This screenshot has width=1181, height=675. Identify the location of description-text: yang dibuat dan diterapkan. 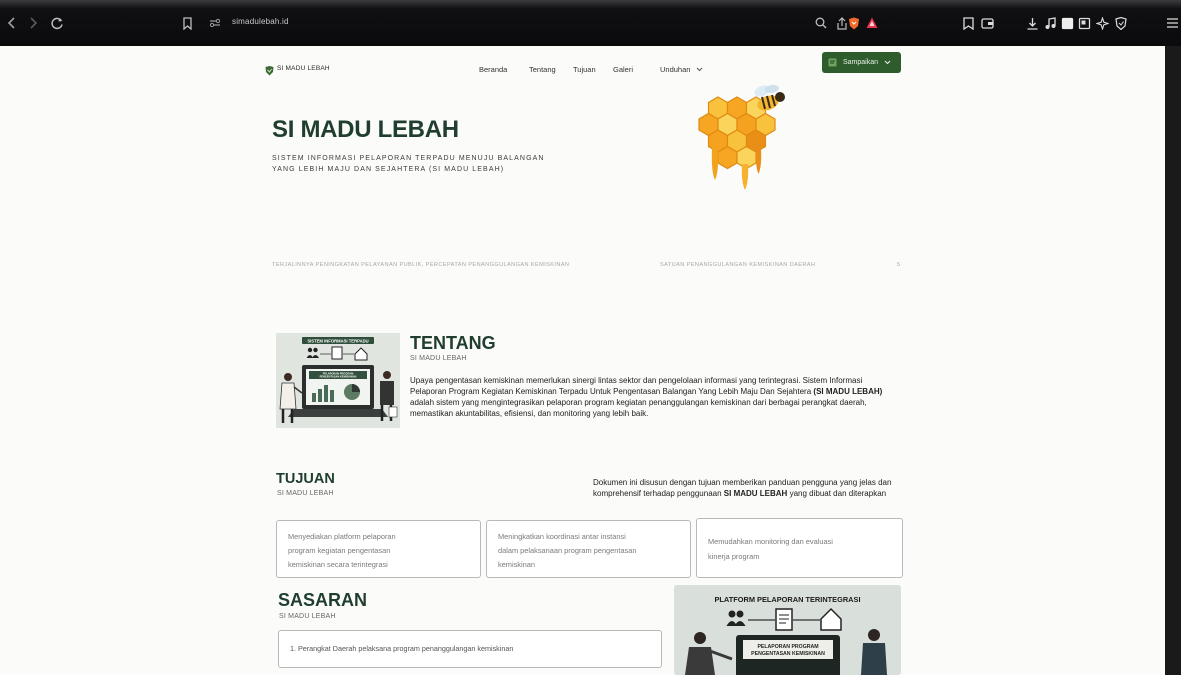
(838, 493).